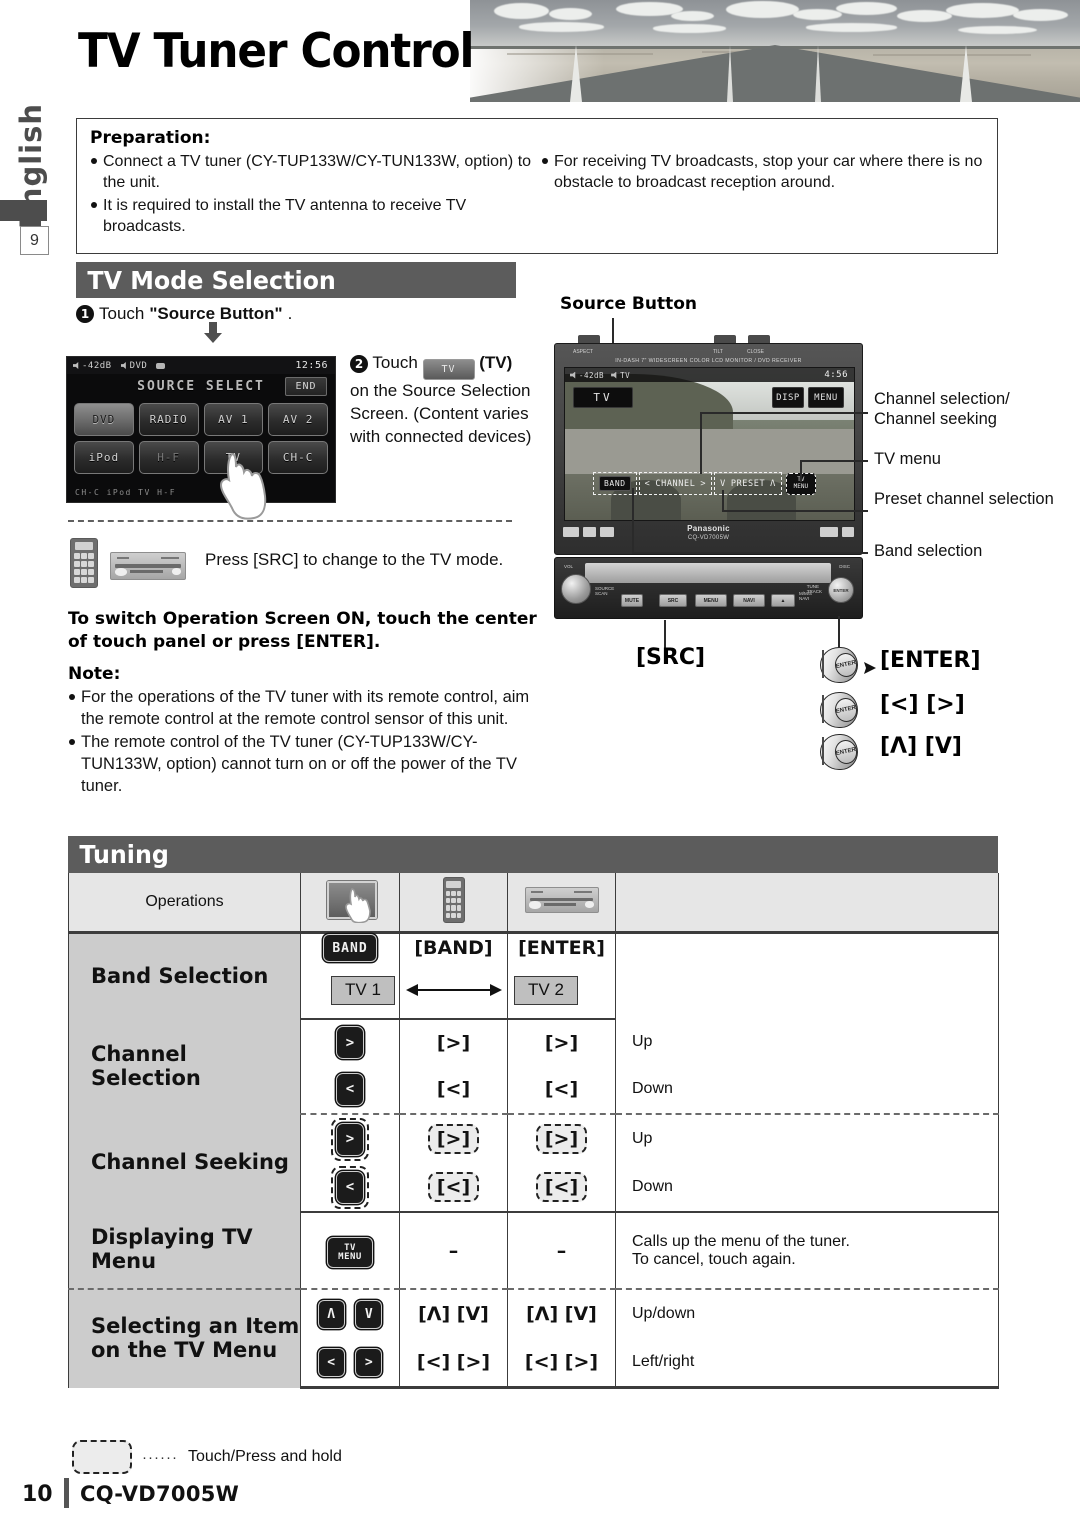 Image resolution: width=1080 pixels, height=1526 pixels. Describe the element at coordinates (773, 484) in the screenshot. I see `preset-up-arrow: Λ` at that location.